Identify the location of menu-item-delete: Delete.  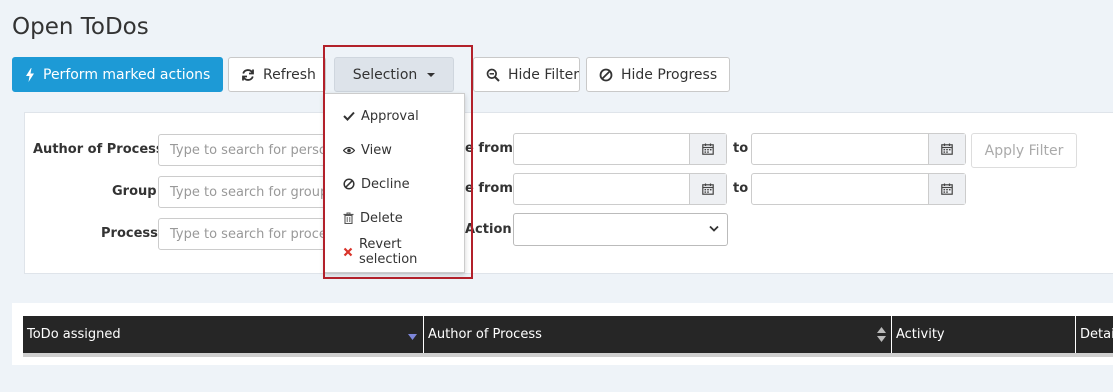
(394, 218).